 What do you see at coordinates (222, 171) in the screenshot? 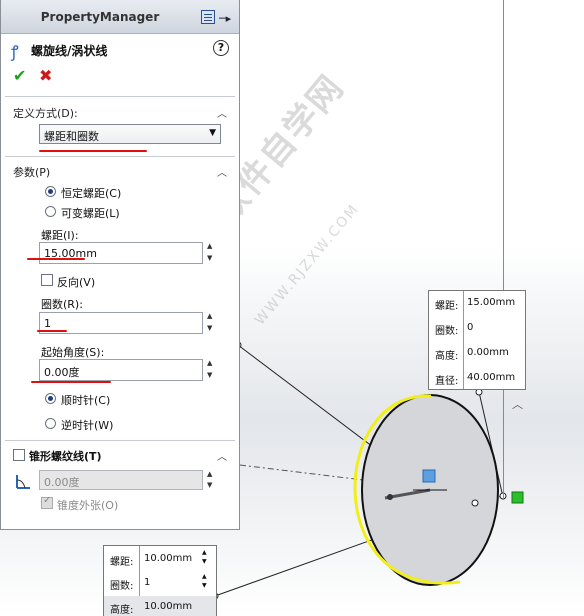
I see `collapse-parameters-icon: ︿` at bounding box center [222, 171].